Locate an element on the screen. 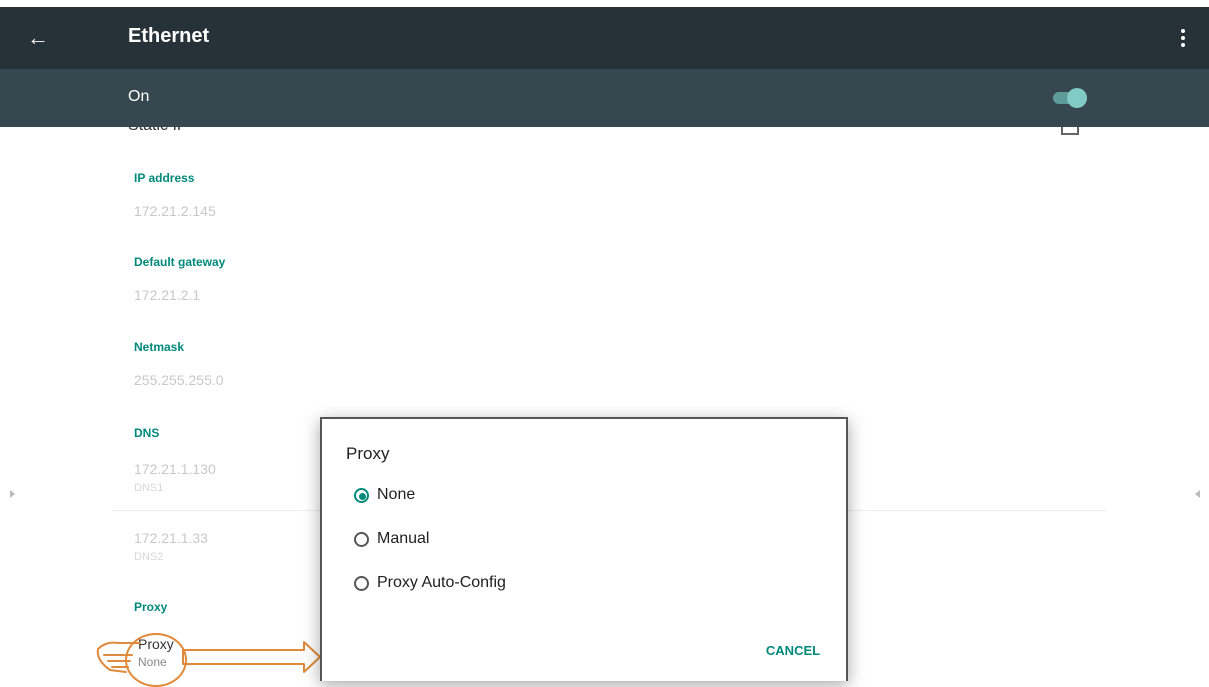  radio-label: Manual is located at coordinates (403, 538).